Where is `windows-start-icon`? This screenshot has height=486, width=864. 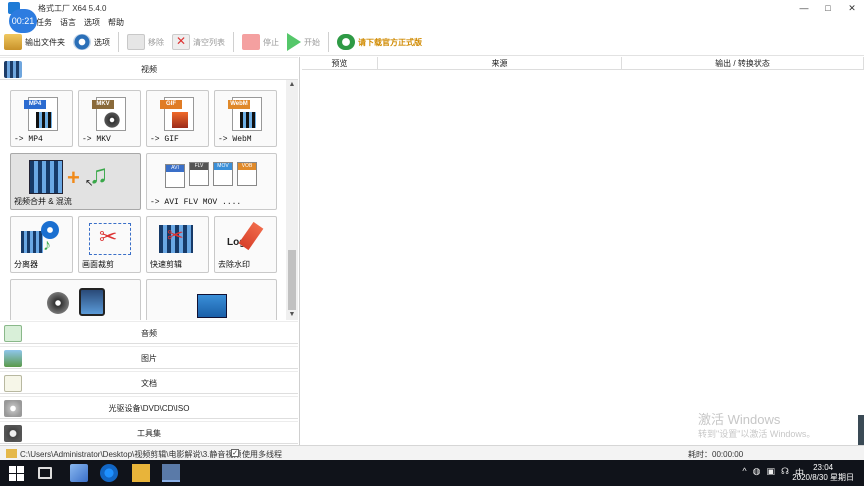
windows-start-icon is located at coordinates (17, 473).